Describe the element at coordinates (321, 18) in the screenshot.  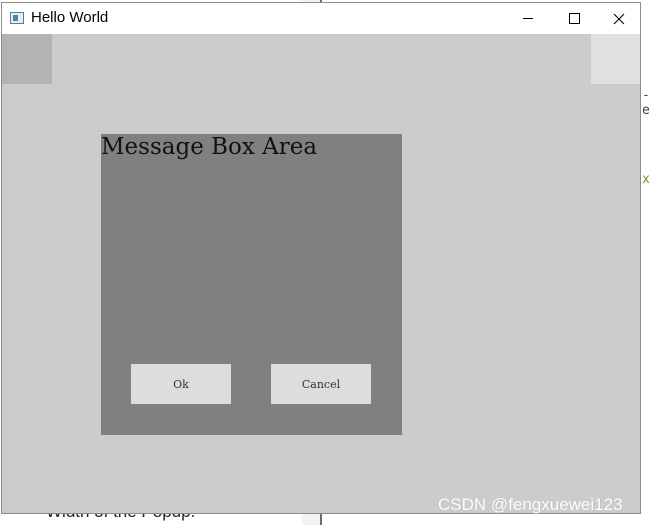
I see `title-bar: Hello World` at that location.